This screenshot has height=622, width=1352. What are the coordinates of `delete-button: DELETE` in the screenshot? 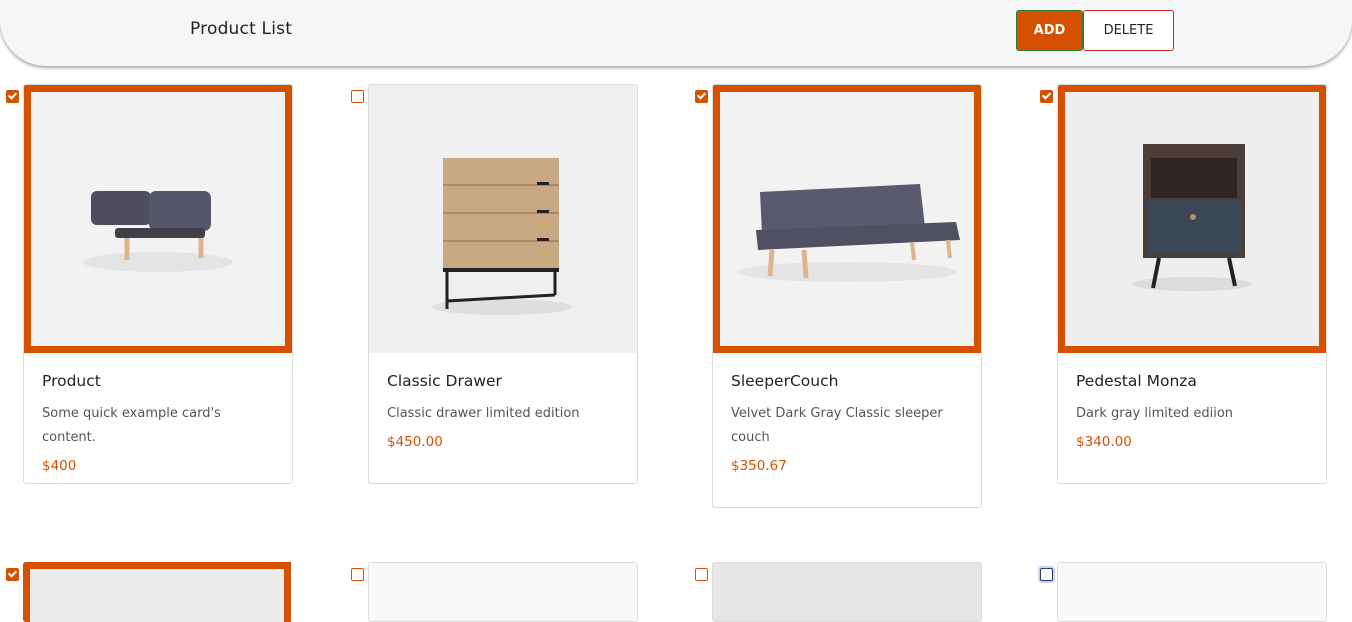 It's located at (1128, 30).